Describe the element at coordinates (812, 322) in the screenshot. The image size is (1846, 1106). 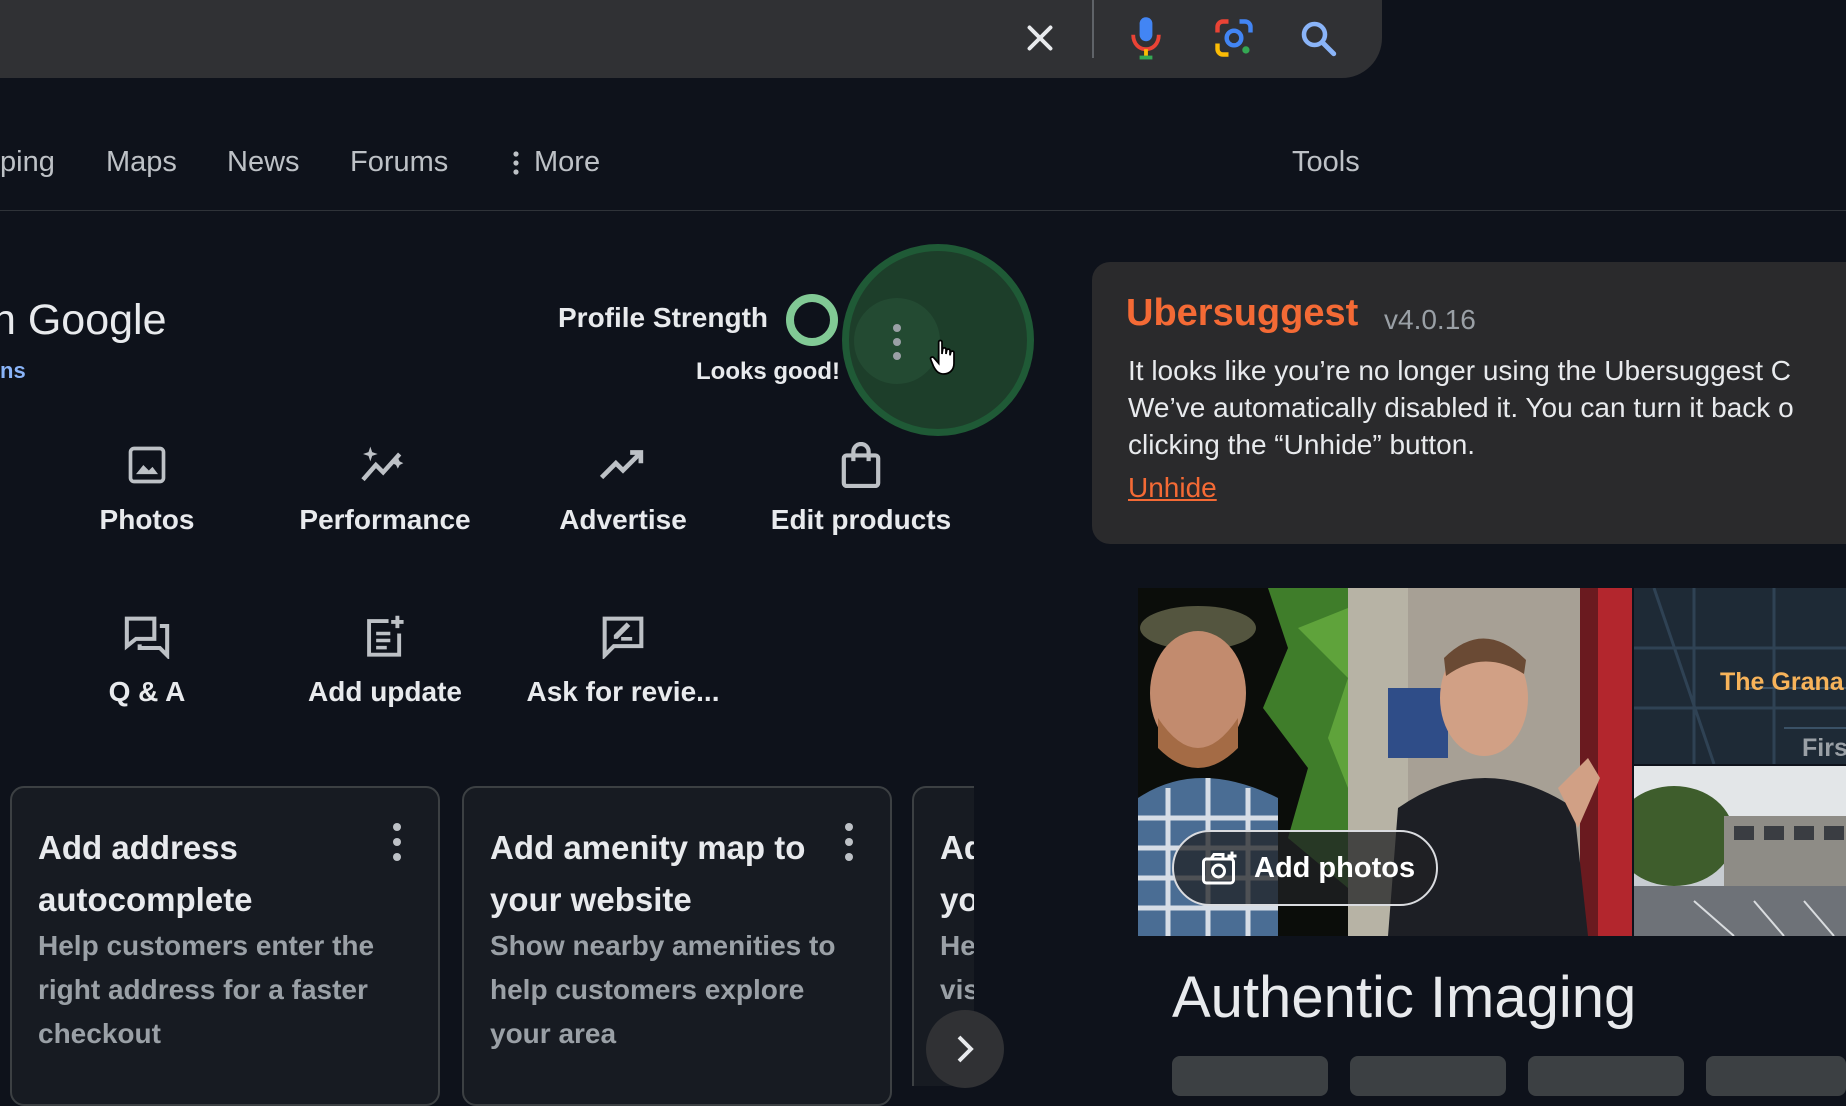
I see `profile-strength-ring-icon` at that location.